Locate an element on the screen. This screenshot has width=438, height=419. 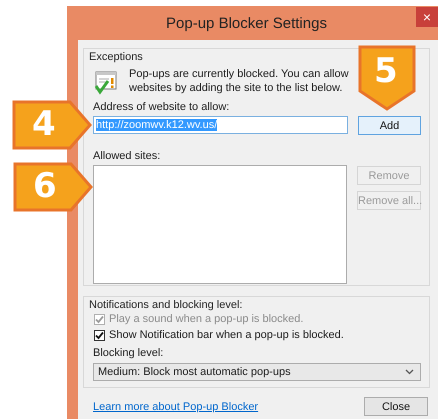
window-title: Pop-up Blocker Settings is located at coordinates (246, 23).